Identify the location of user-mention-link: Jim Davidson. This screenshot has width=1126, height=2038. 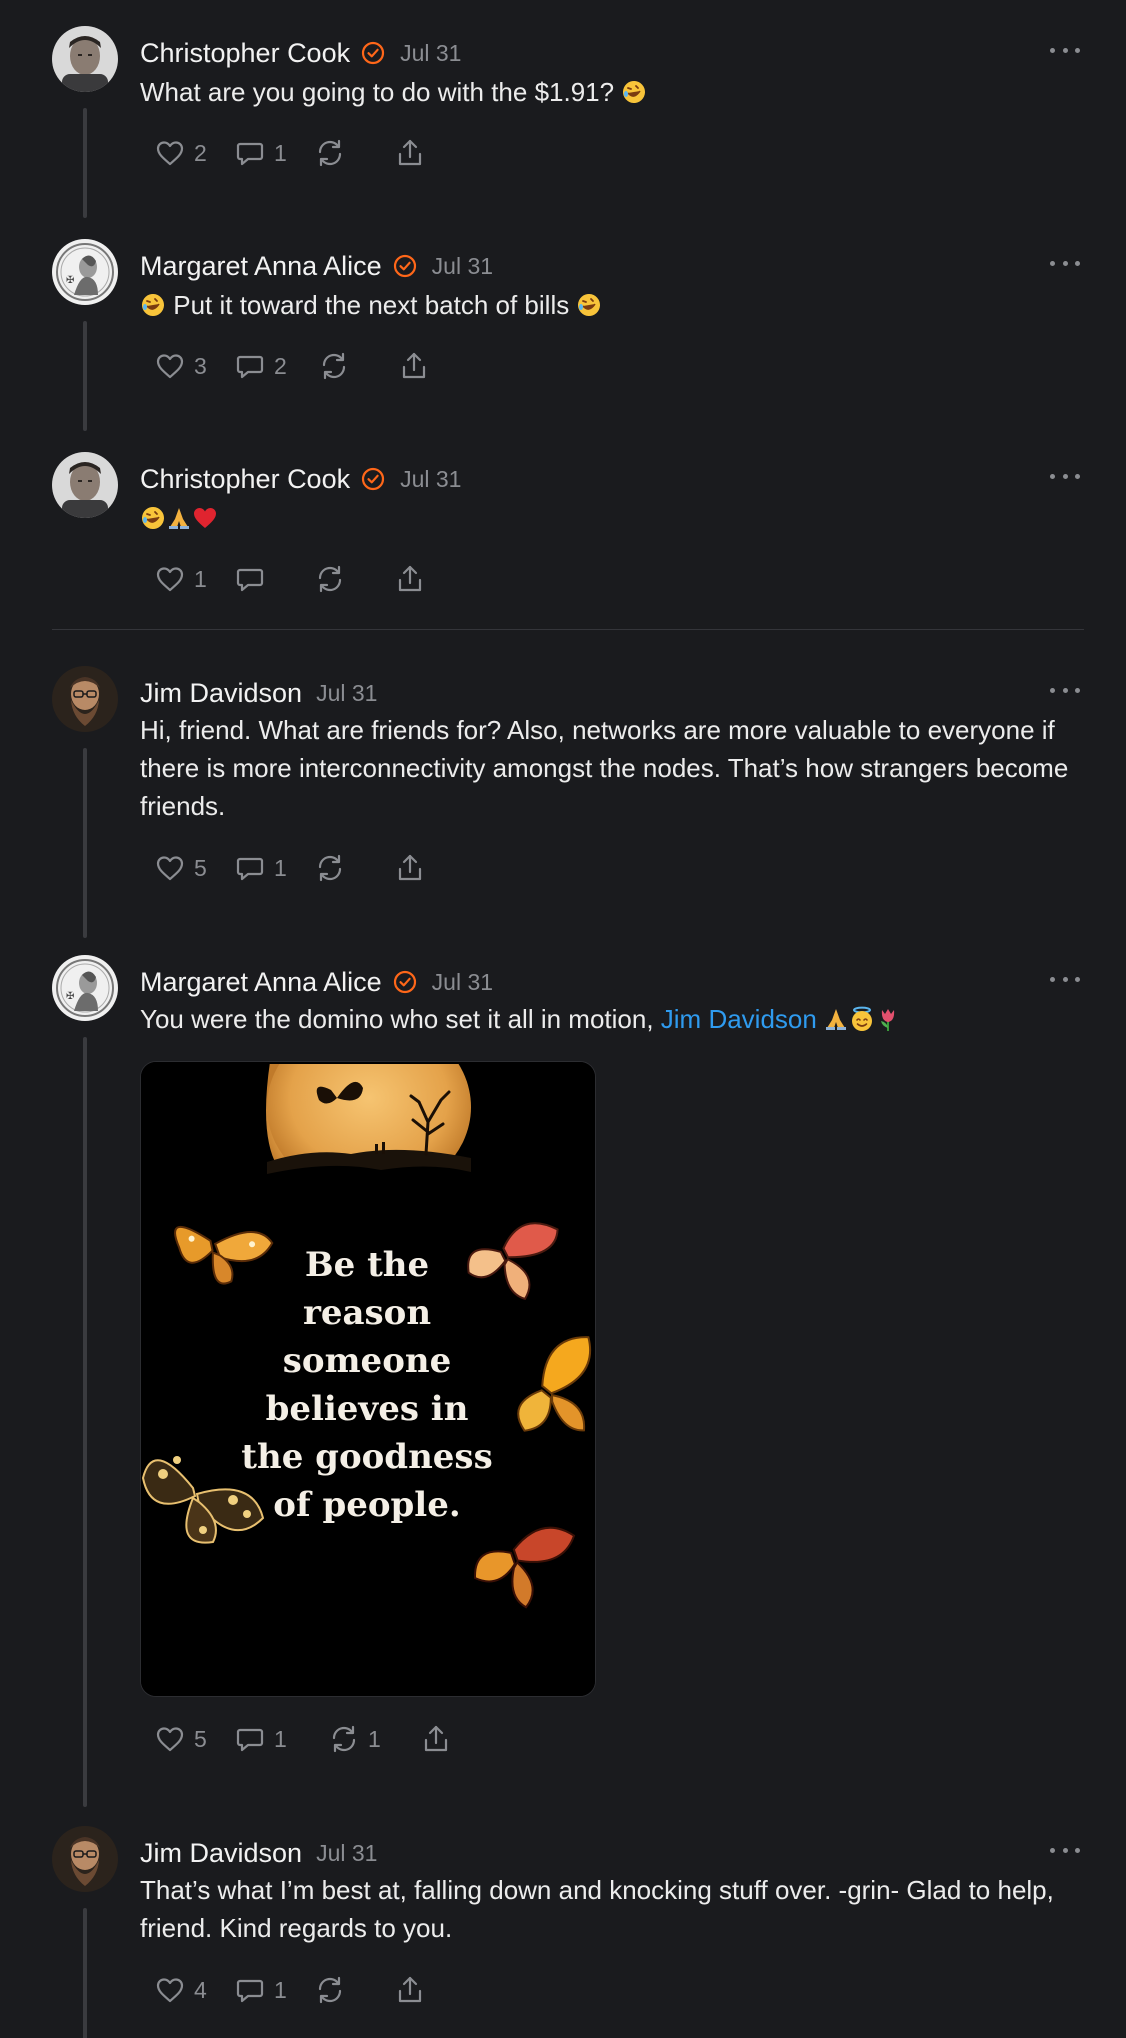
(739, 1019).